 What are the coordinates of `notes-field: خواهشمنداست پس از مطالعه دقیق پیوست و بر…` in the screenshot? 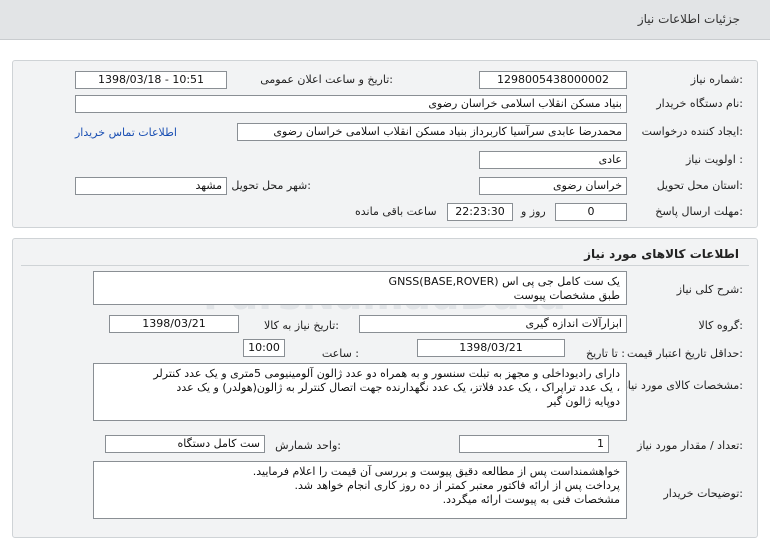 It's located at (360, 490).